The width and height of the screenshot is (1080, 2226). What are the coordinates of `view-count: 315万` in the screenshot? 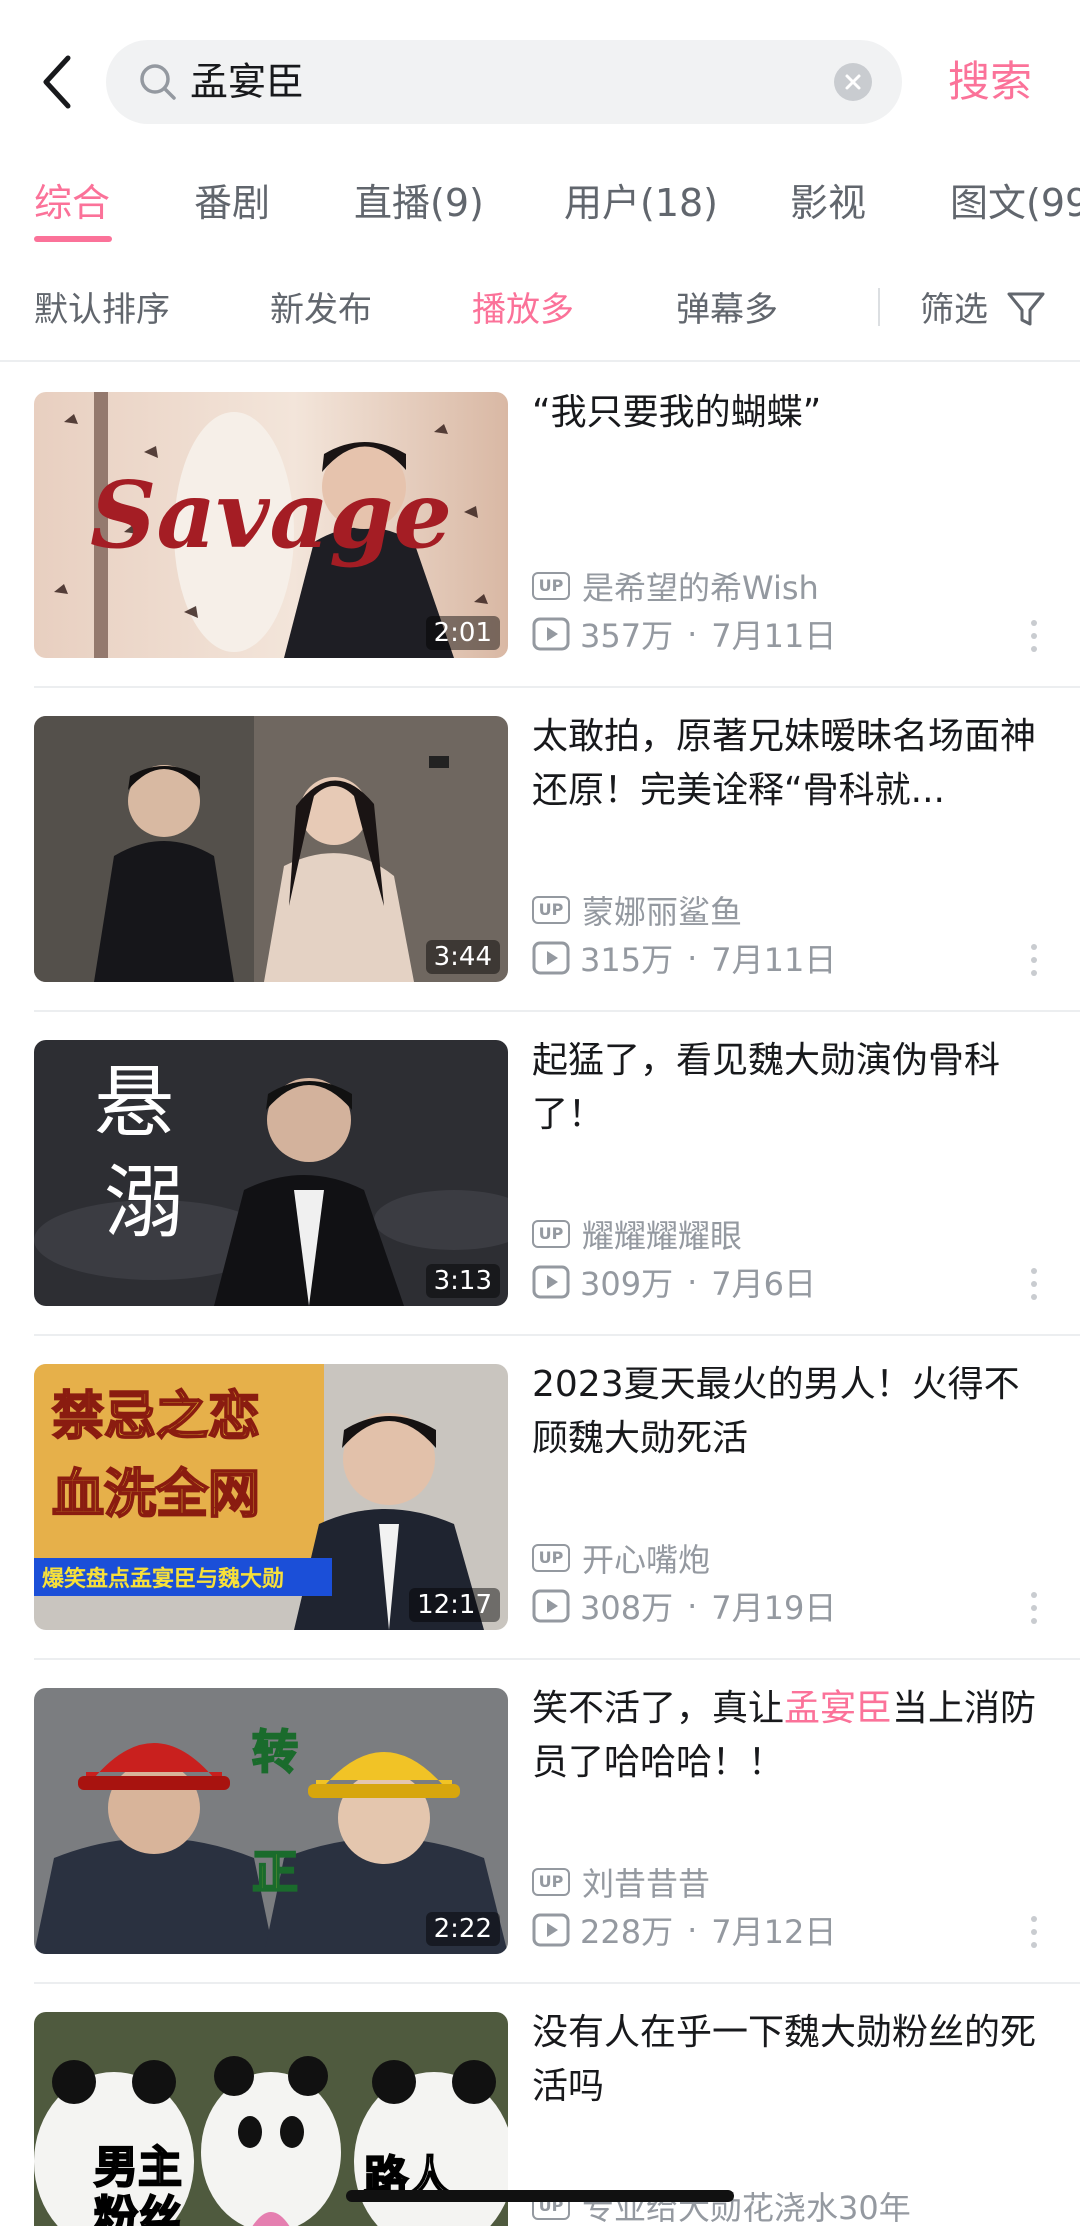 It's located at (627, 960).